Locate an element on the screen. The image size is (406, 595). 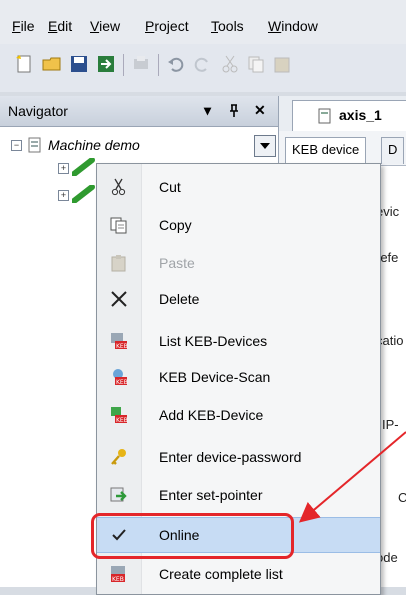
menu-item-enter-device-password: Enter device-password is located at coordinates (238, 457).